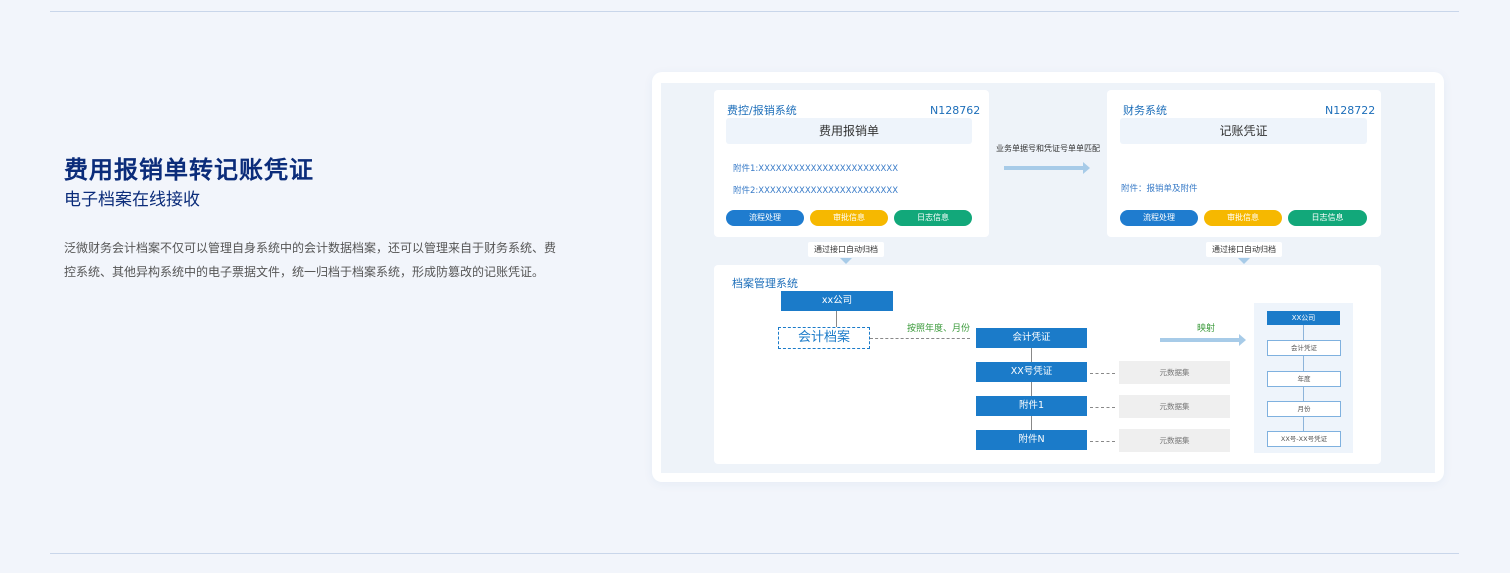 The height and width of the screenshot is (573, 1510). What do you see at coordinates (1304, 439) in the screenshot?
I see `mapping-voucher-range: XX号-XX号凭证` at bounding box center [1304, 439].